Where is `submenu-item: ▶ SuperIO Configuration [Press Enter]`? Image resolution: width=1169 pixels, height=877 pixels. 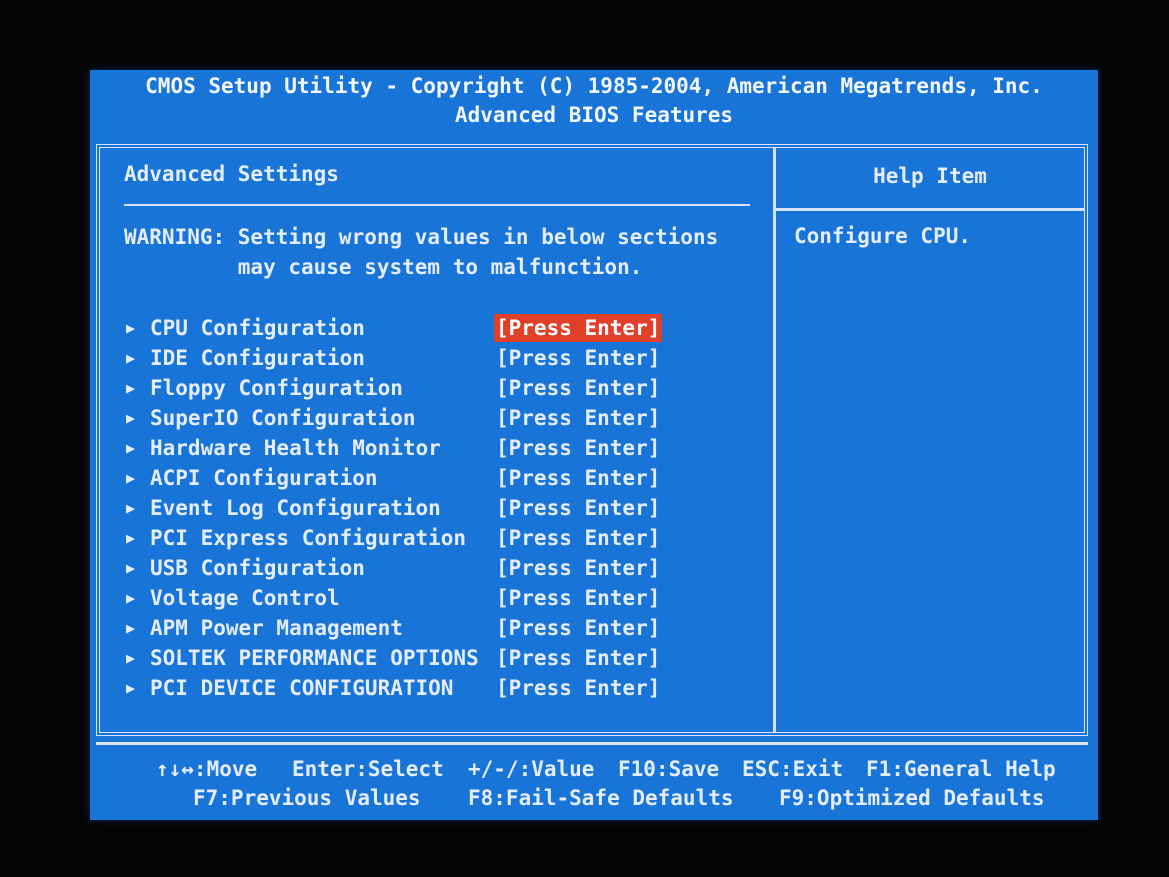 submenu-item: ▶ SuperIO Configuration [Press Enter] is located at coordinates (434, 418).